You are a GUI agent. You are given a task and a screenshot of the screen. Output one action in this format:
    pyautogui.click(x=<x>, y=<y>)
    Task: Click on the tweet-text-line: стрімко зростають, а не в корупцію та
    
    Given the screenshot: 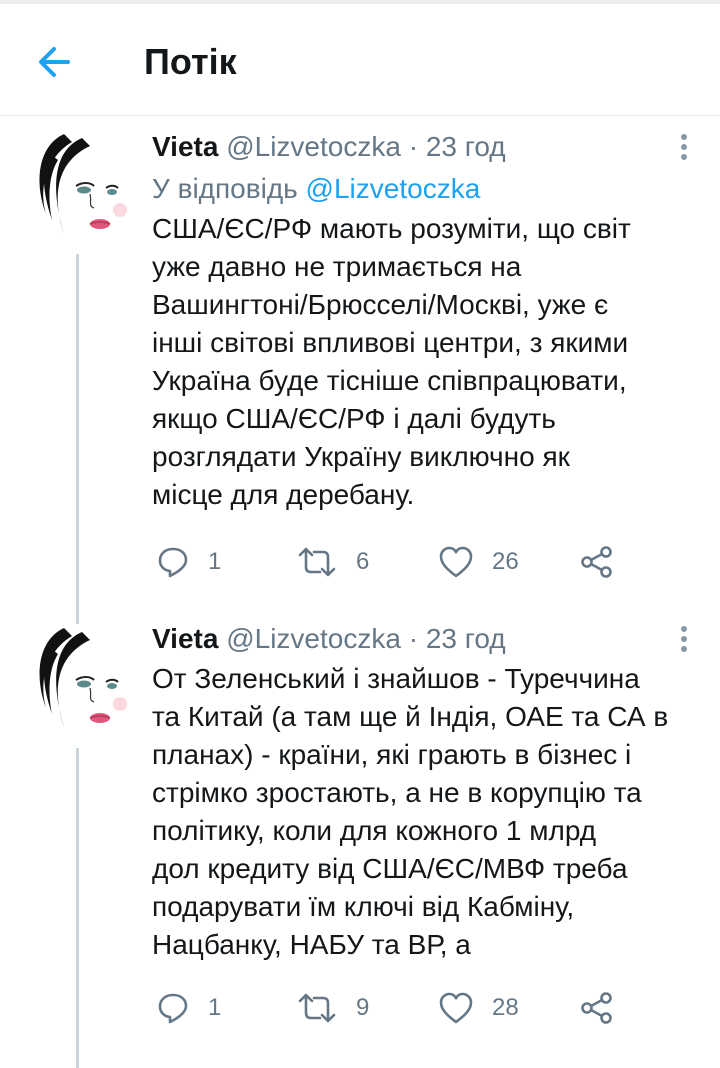 What is the action you would take?
    pyautogui.click(x=397, y=792)
    